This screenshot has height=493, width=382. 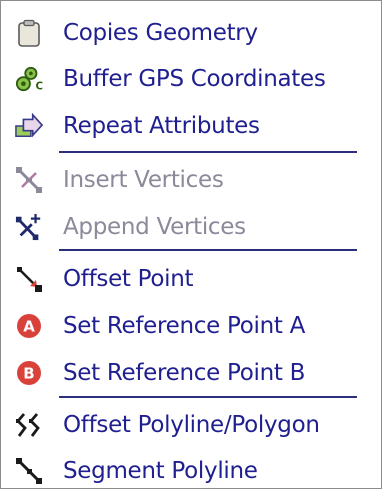 I want to click on menu-item-label: Append Vertices, so click(x=154, y=227).